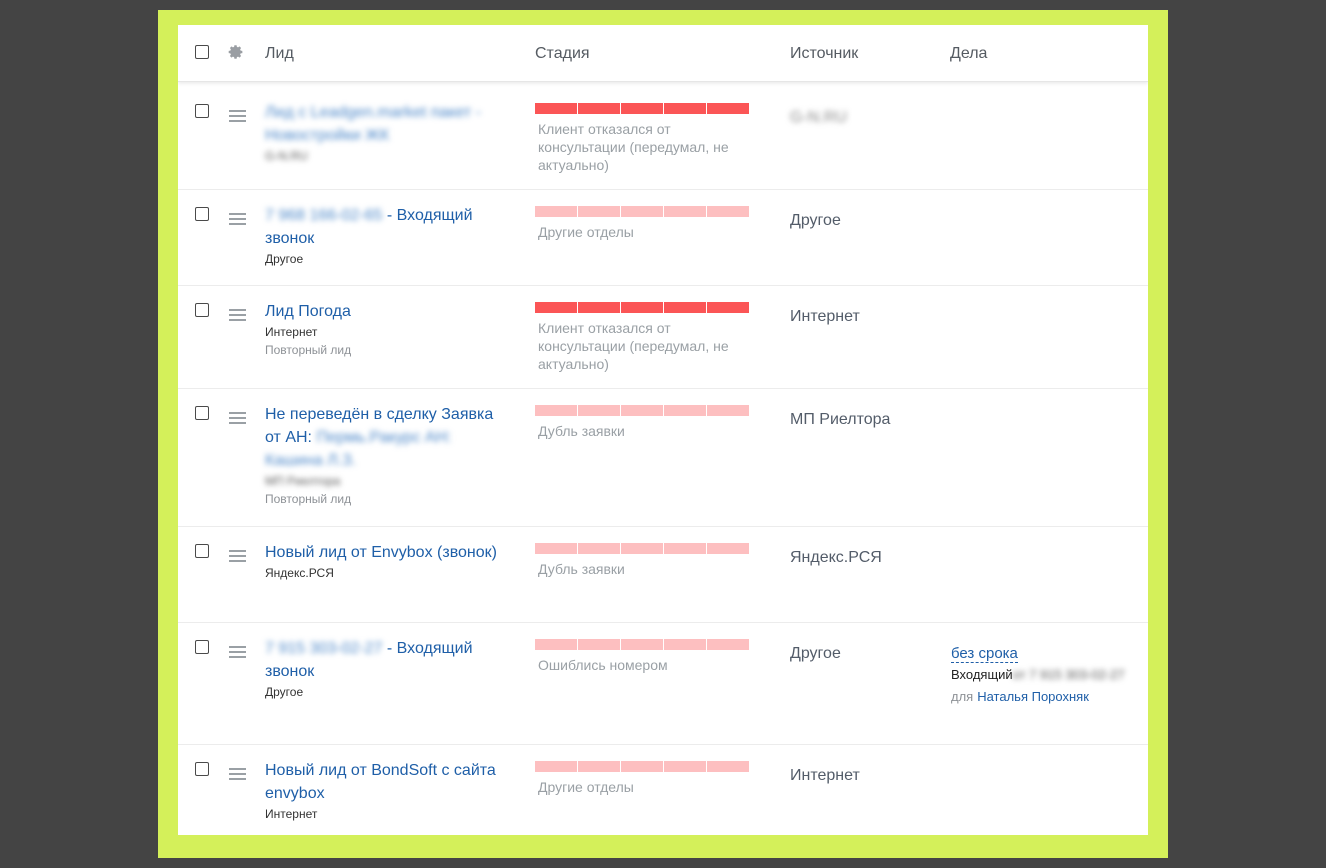 This screenshot has width=1326, height=868. I want to click on task-assignee: для Наталья Порохняк, so click(1020, 696).